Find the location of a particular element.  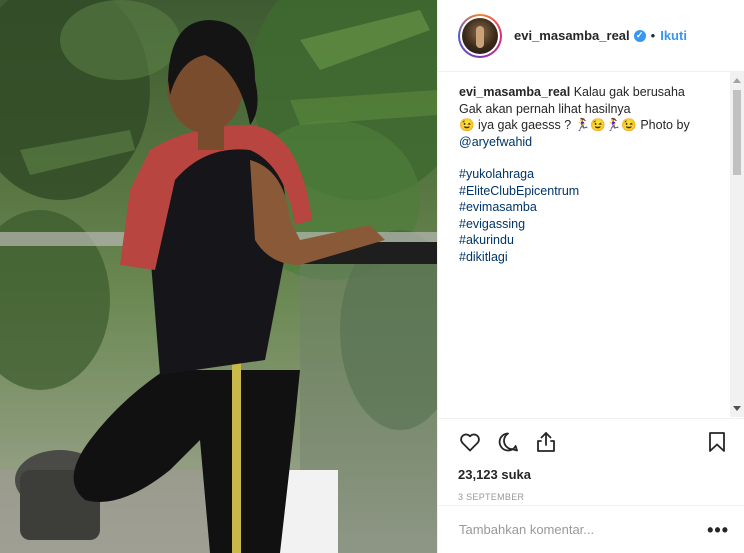

caption-line-3: 😉 iya gak gaesss ? 🏃‍♀️😉🏃‍♀️😉 Photo by is located at coordinates (590, 125).